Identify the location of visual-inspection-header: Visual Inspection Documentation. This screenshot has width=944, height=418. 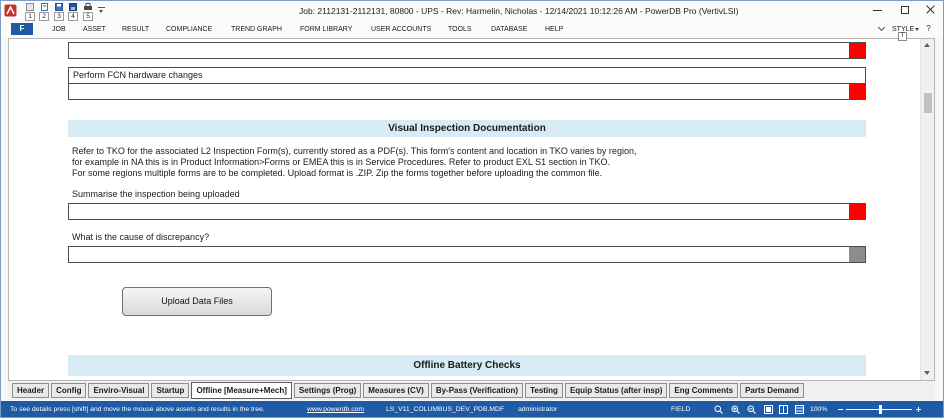
(467, 128).